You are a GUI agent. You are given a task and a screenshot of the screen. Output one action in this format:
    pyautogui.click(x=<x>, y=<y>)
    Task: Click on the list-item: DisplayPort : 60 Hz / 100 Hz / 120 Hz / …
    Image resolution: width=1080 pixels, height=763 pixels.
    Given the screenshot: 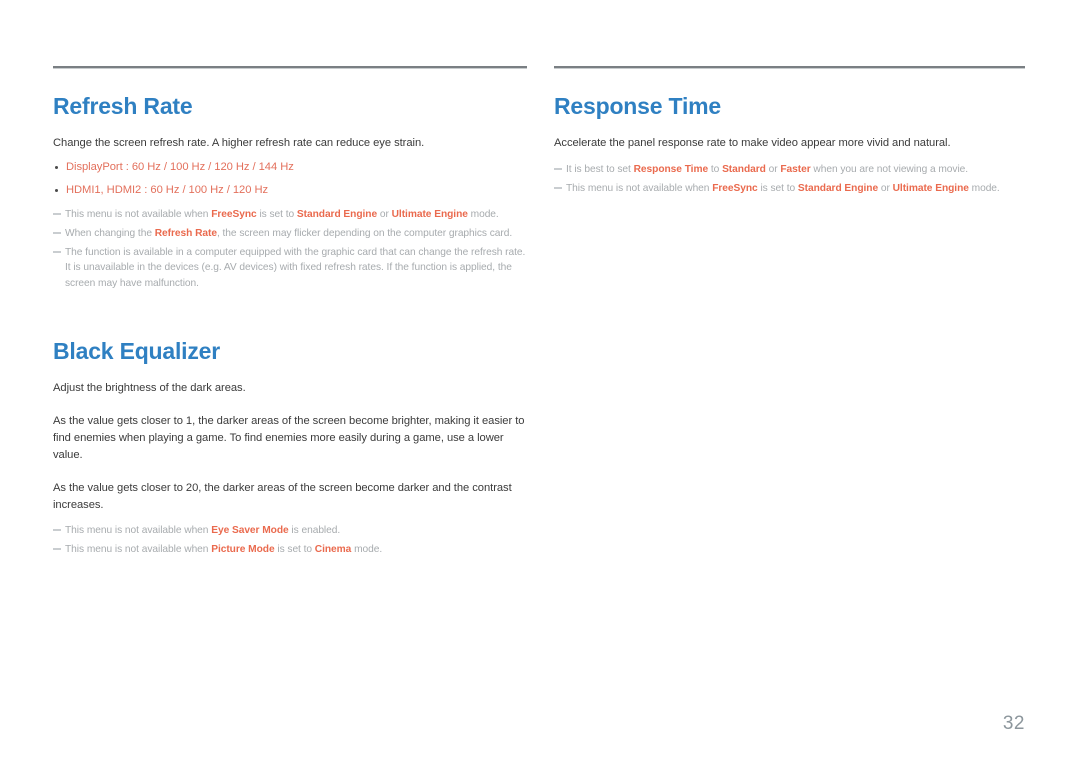 What is the action you would take?
    pyautogui.click(x=290, y=167)
    